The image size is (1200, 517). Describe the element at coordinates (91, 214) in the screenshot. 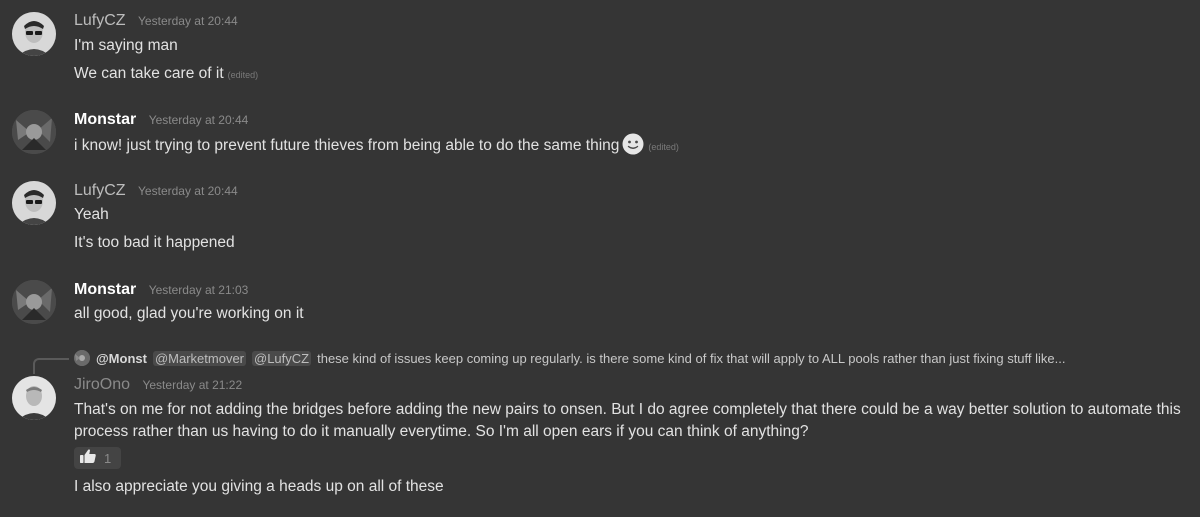

I see `message-text: Yeah` at that location.